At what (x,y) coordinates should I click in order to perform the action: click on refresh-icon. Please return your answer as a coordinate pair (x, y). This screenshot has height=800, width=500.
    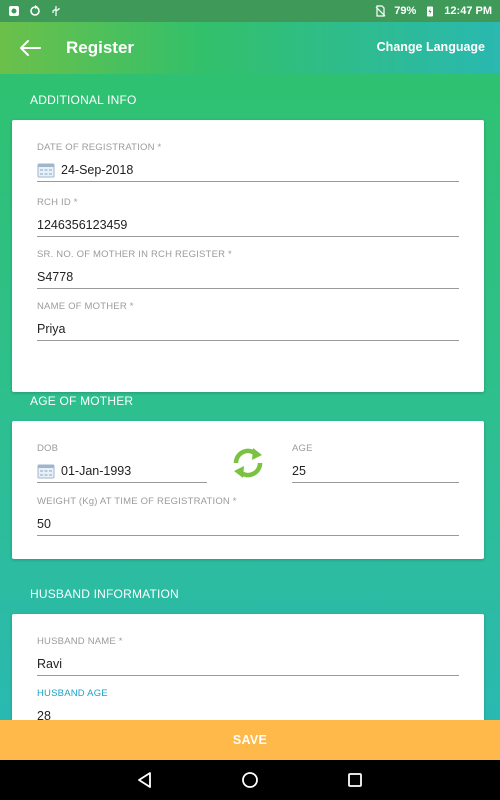
    Looking at the image, I should click on (248, 463).